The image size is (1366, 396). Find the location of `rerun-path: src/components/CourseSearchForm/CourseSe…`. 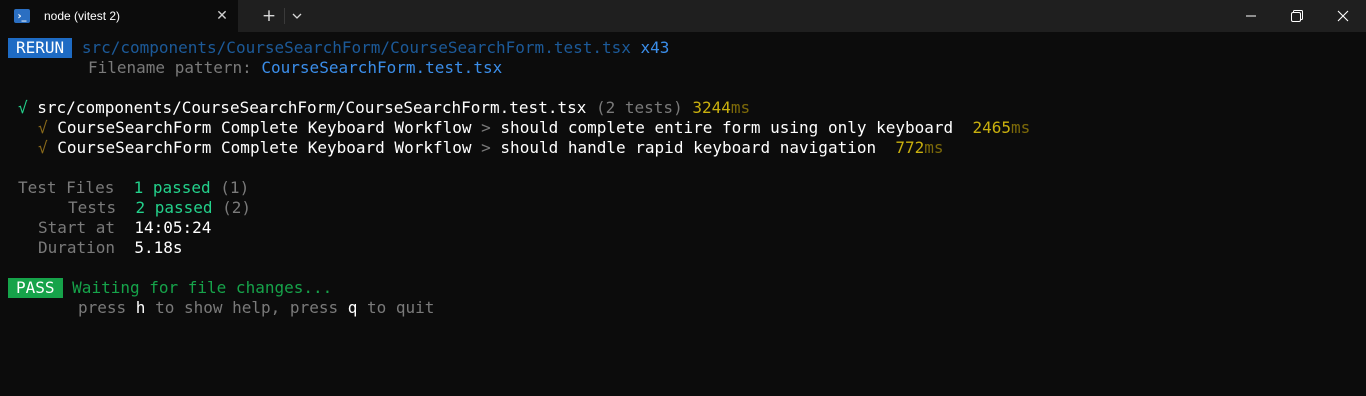

rerun-path: src/components/CourseSearchForm/CourseSe… is located at coordinates (356, 47).